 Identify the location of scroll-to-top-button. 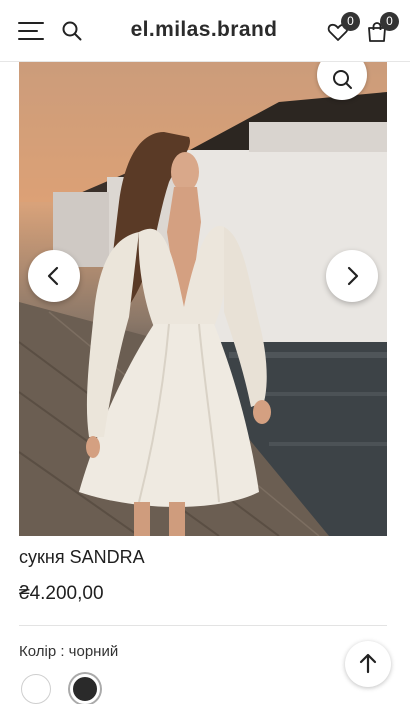
(368, 664).